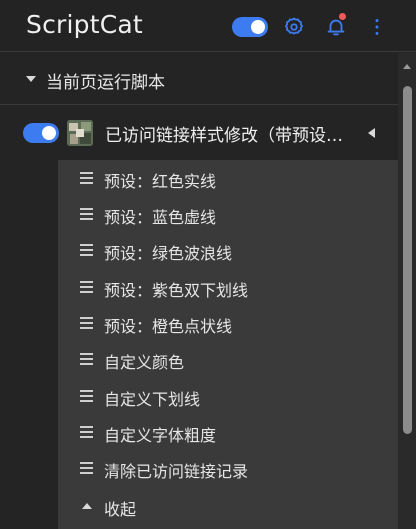 The height and width of the screenshot is (529, 416). I want to click on scroll-thumb, so click(407, 260).